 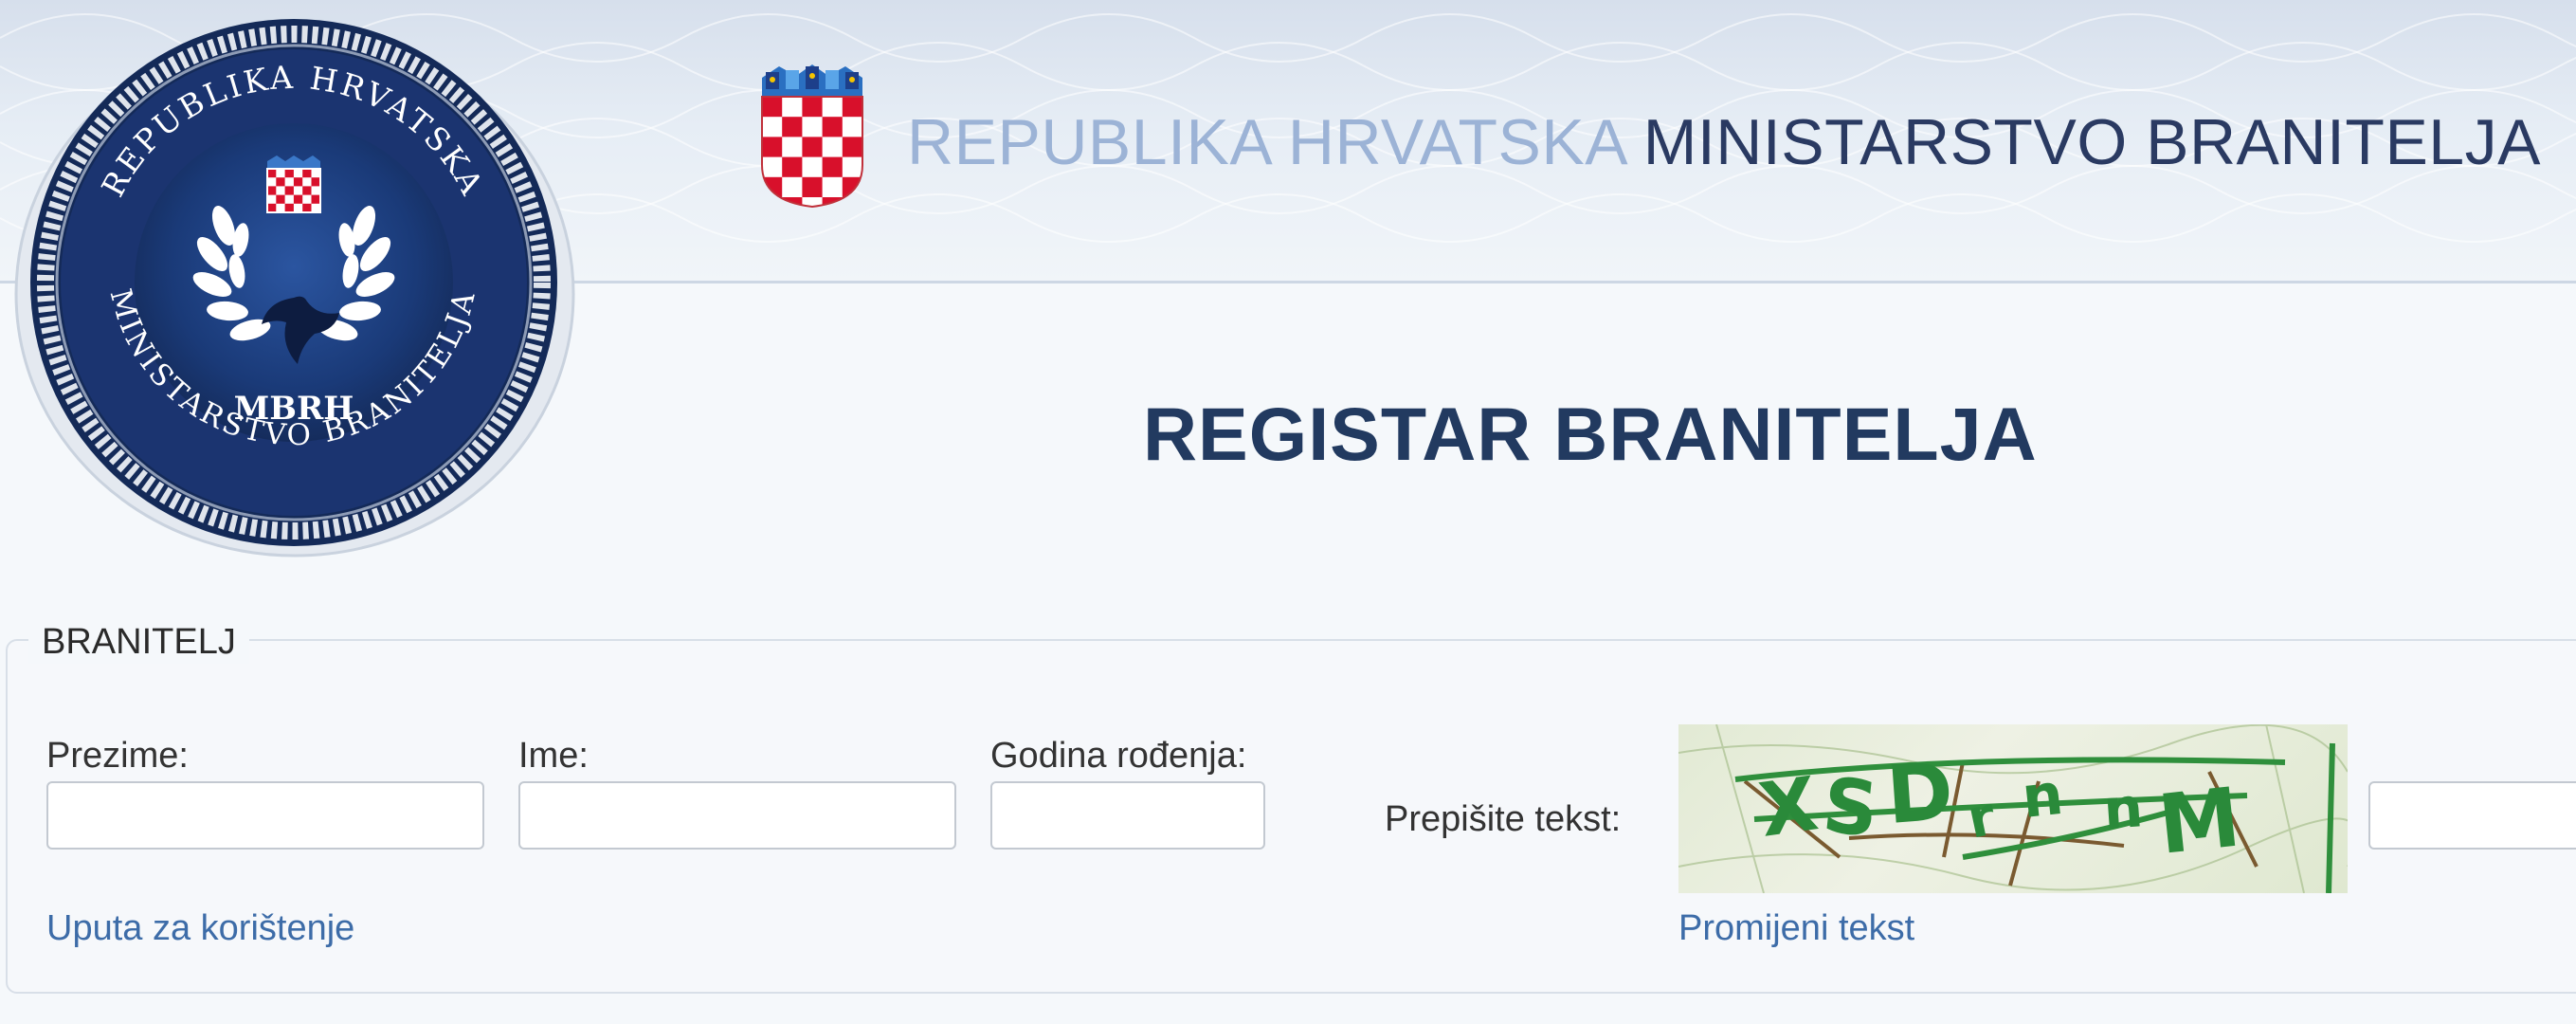 What do you see at coordinates (1266, 142) in the screenshot?
I see `header-republika: REPUBLIKA HRVATSKA` at bounding box center [1266, 142].